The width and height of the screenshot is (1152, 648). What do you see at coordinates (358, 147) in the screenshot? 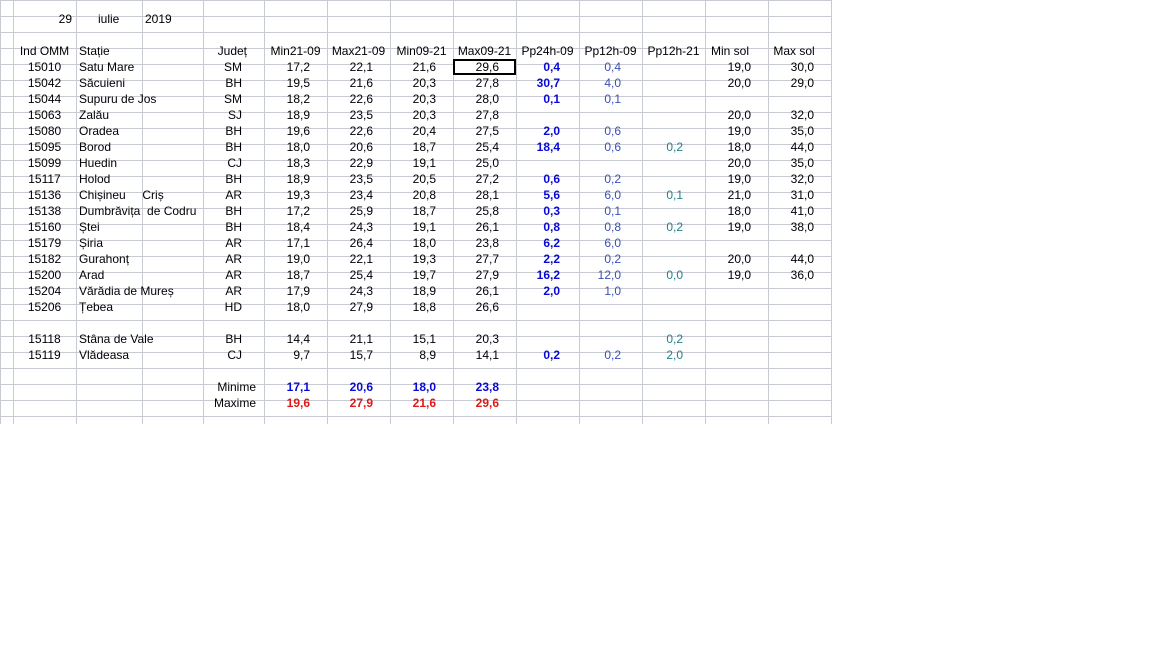
I see `cell-max2109: 20,6` at bounding box center [358, 147].